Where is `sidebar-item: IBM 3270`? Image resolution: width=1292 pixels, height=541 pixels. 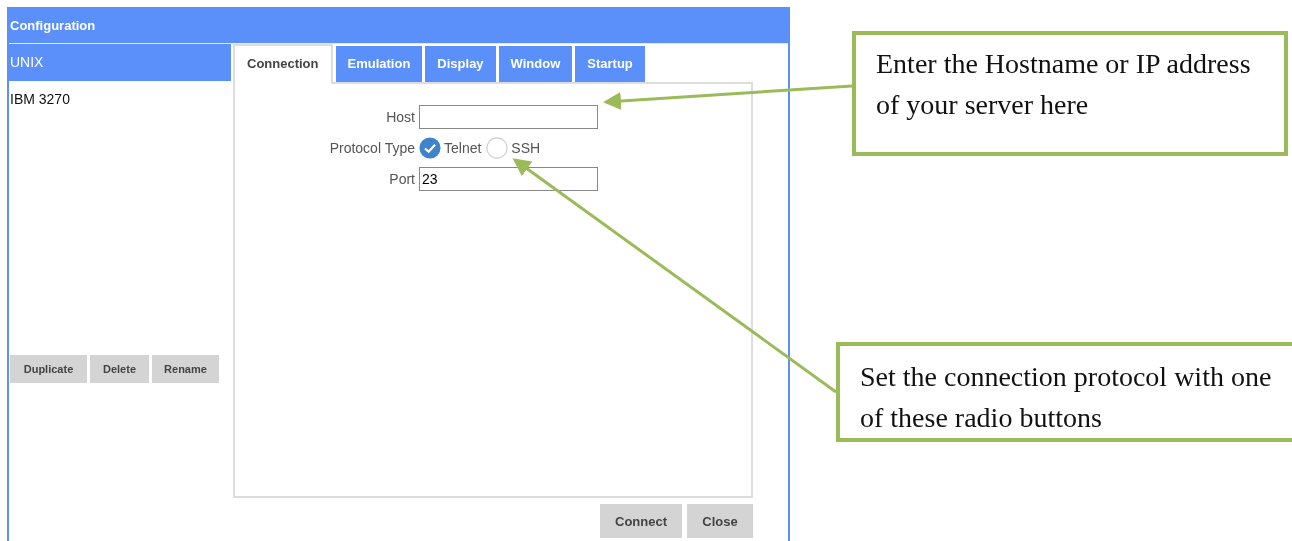 sidebar-item: IBM 3270 is located at coordinates (120, 99).